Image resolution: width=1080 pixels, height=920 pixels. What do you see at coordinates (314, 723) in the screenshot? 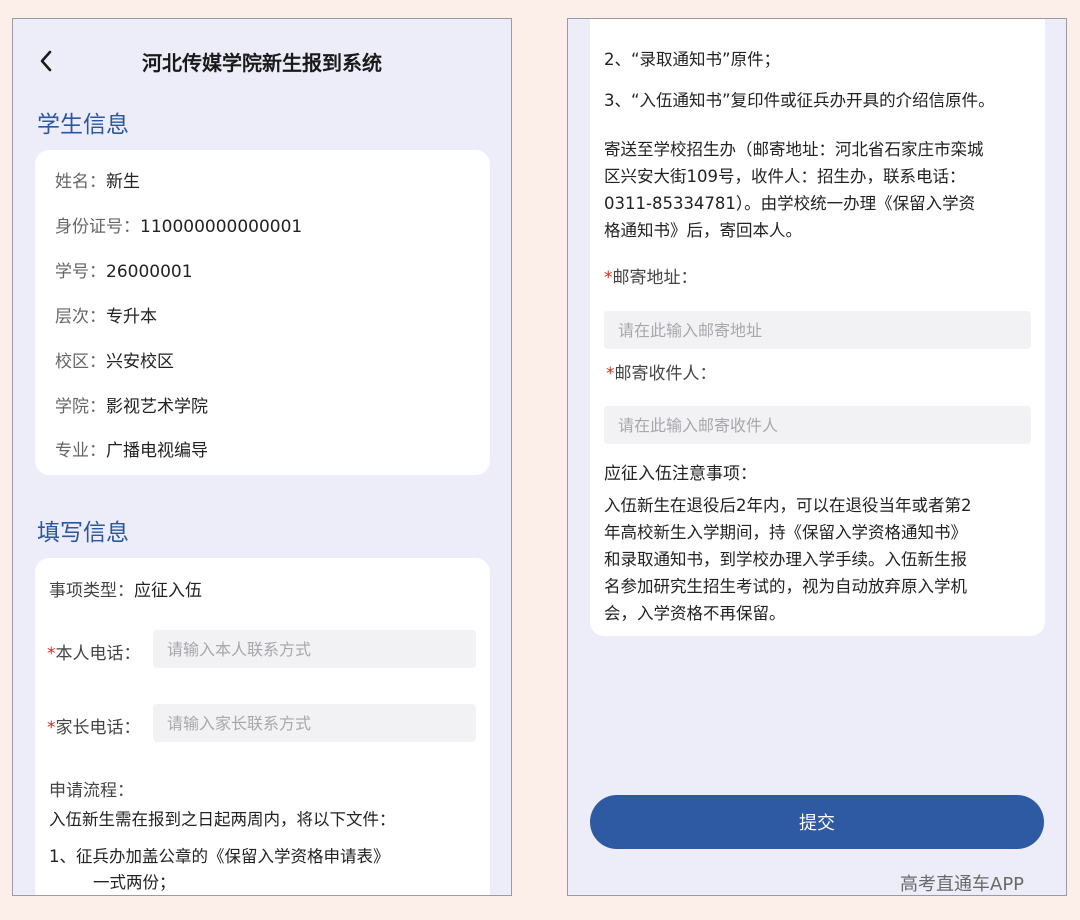
I see `parent-phone-input` at bounding box center [314, 723].